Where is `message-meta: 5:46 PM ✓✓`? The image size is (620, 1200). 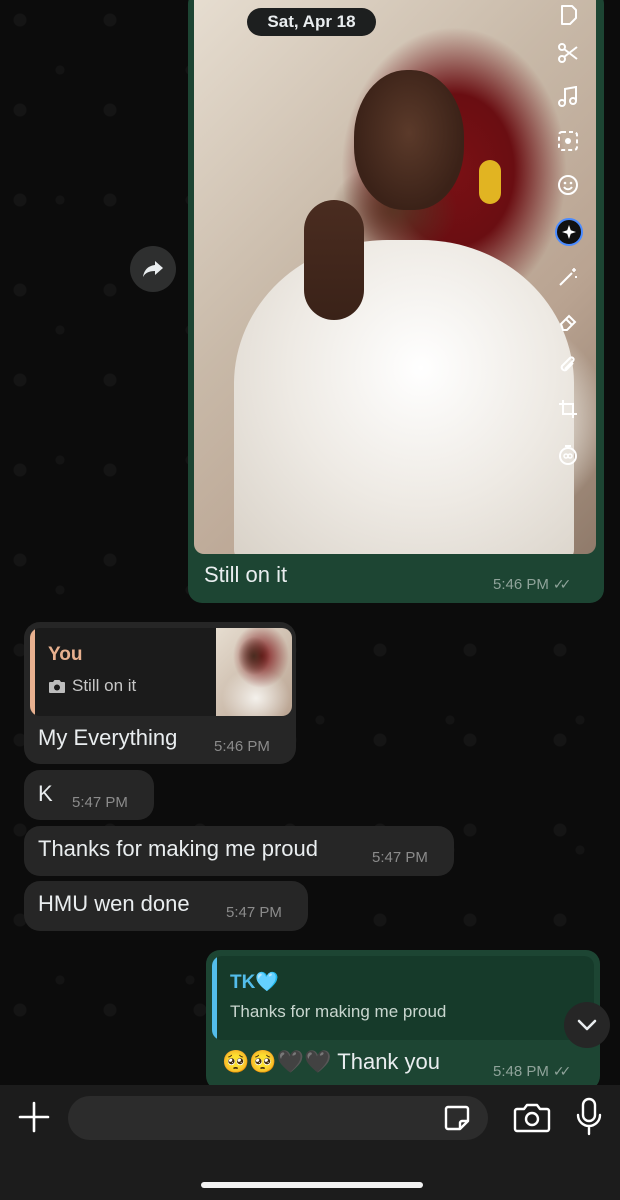
message-meta: 5:46 PM ✓✓ is located at coordinates (532, 584).